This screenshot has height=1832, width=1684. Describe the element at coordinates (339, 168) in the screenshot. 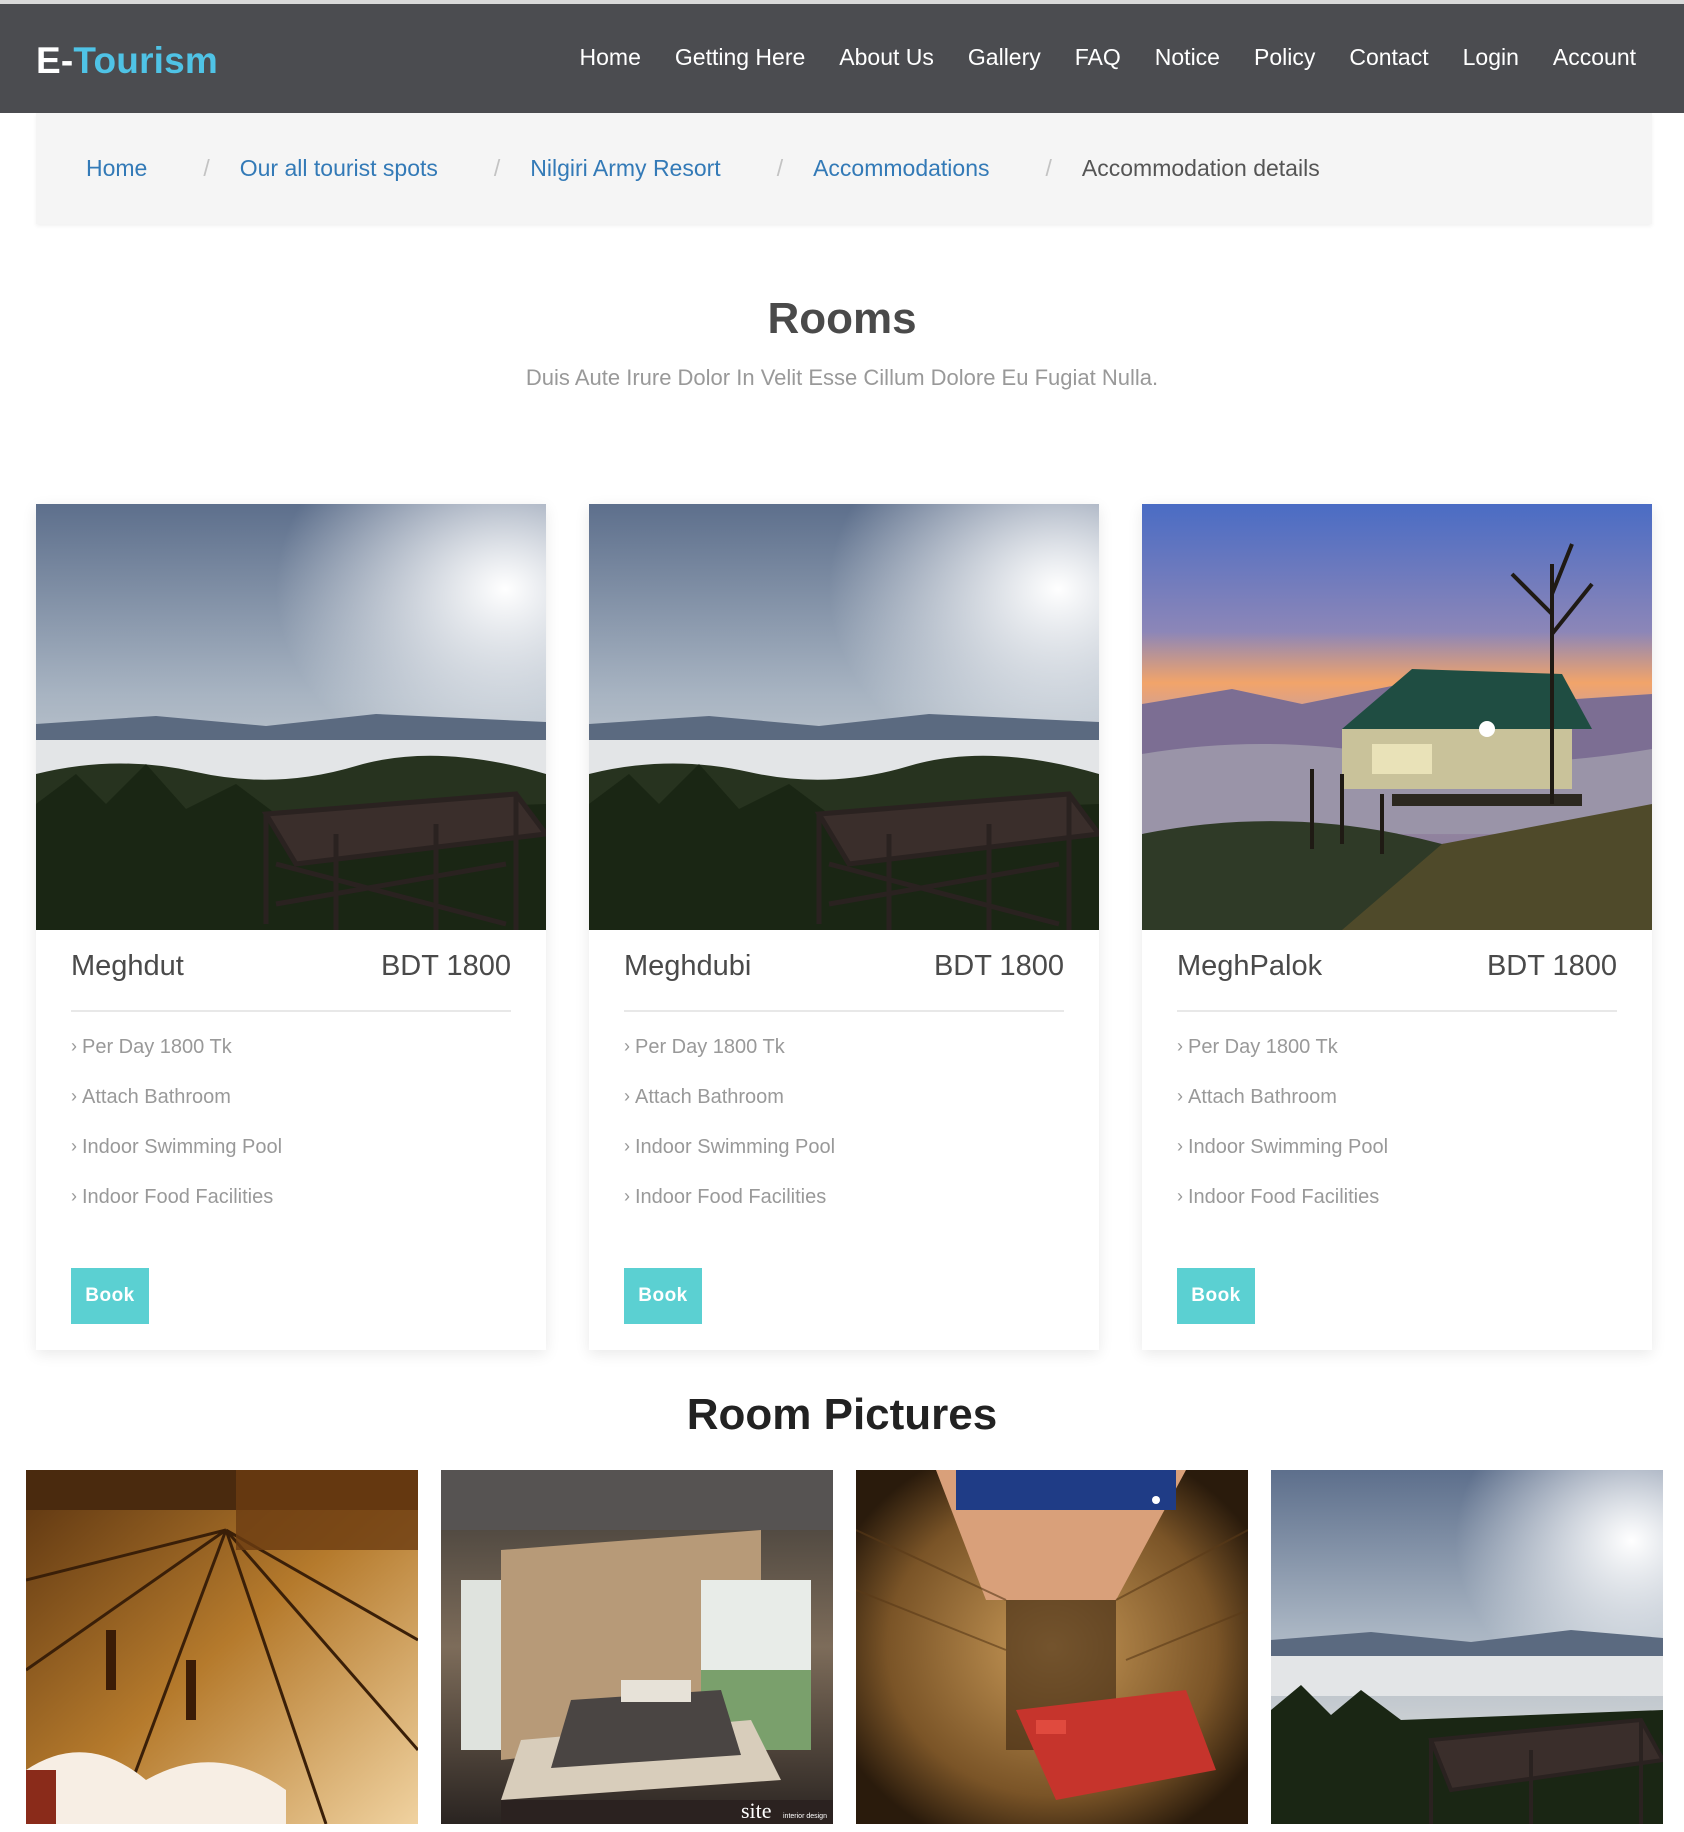

I see `breadcrumb-tourist-spots: Our all tourist spots` at that location.